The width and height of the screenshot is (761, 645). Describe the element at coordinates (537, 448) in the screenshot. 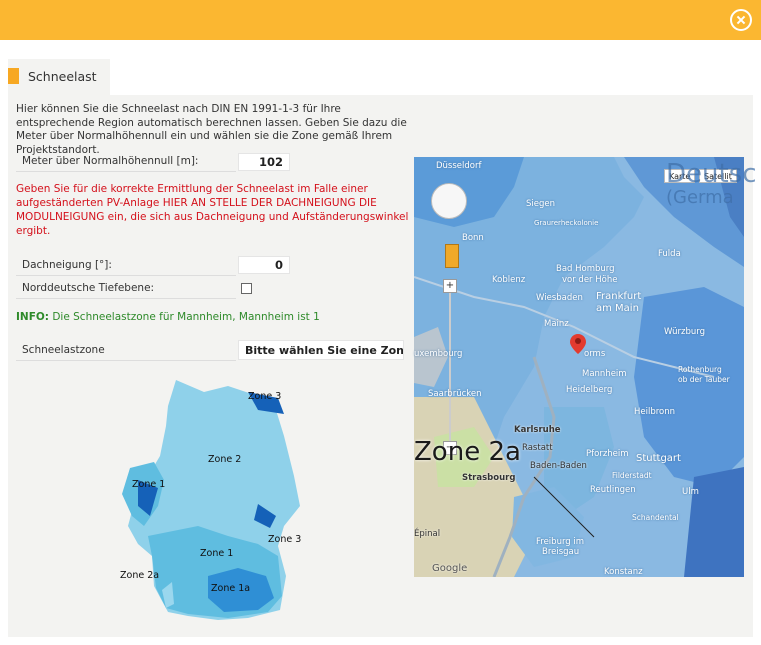

I see `place-rastatt: Rastatt` at that location.